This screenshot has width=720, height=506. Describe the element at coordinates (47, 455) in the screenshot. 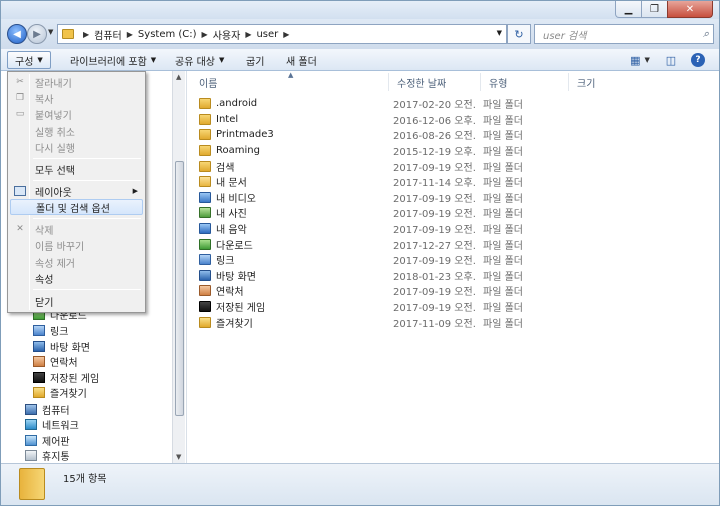

I see `nav-item-recycle-bin: 휴지통` at that location.